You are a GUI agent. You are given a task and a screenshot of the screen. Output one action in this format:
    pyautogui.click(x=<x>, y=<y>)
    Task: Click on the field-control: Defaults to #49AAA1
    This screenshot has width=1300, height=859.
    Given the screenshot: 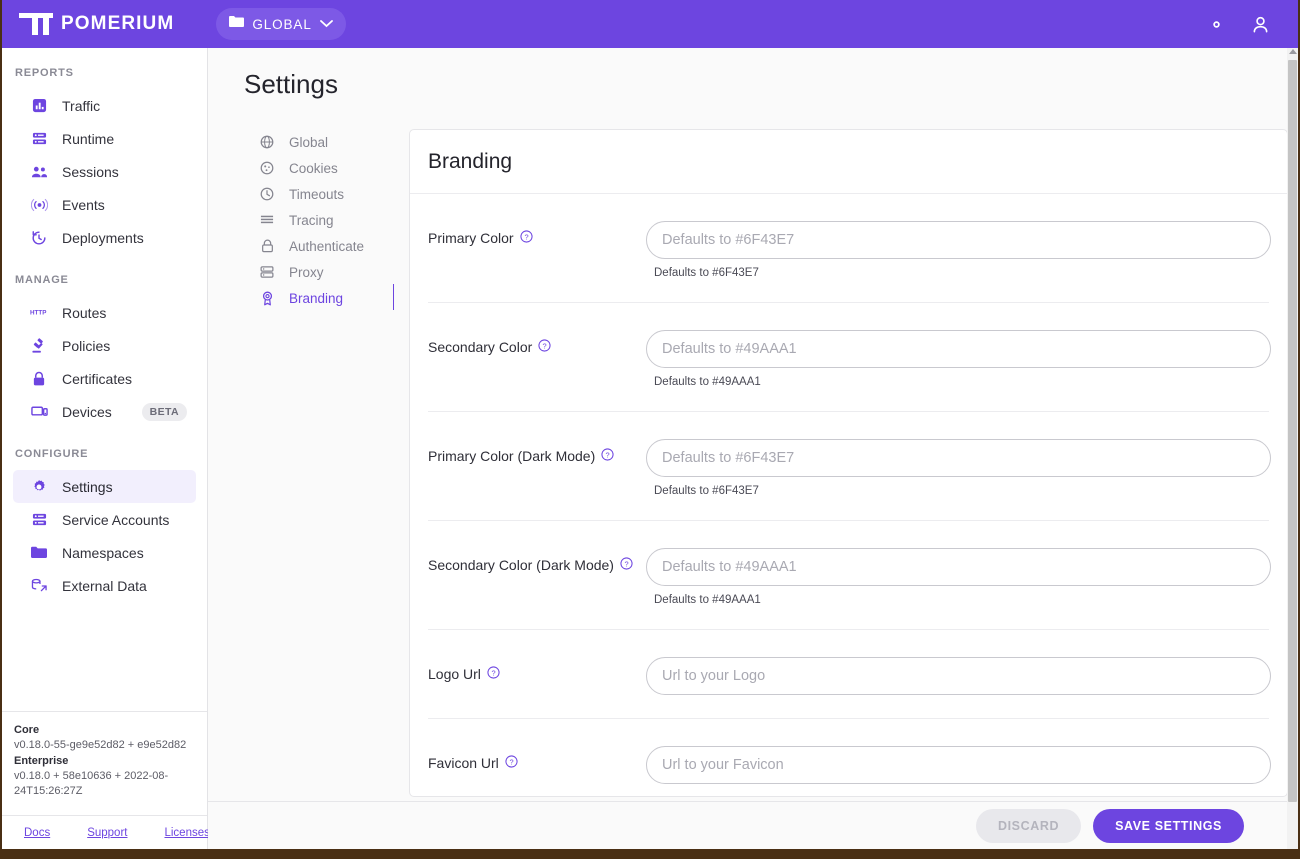 What is the action you would take?
    pyautogui.click(x=958, y=588)
    